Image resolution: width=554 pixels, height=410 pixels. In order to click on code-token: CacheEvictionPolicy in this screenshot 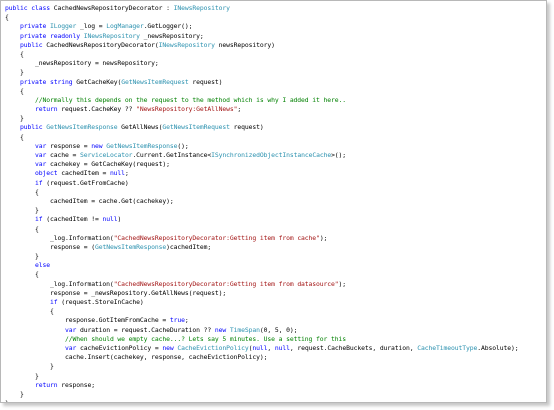, I will do `click(213, 347)`.